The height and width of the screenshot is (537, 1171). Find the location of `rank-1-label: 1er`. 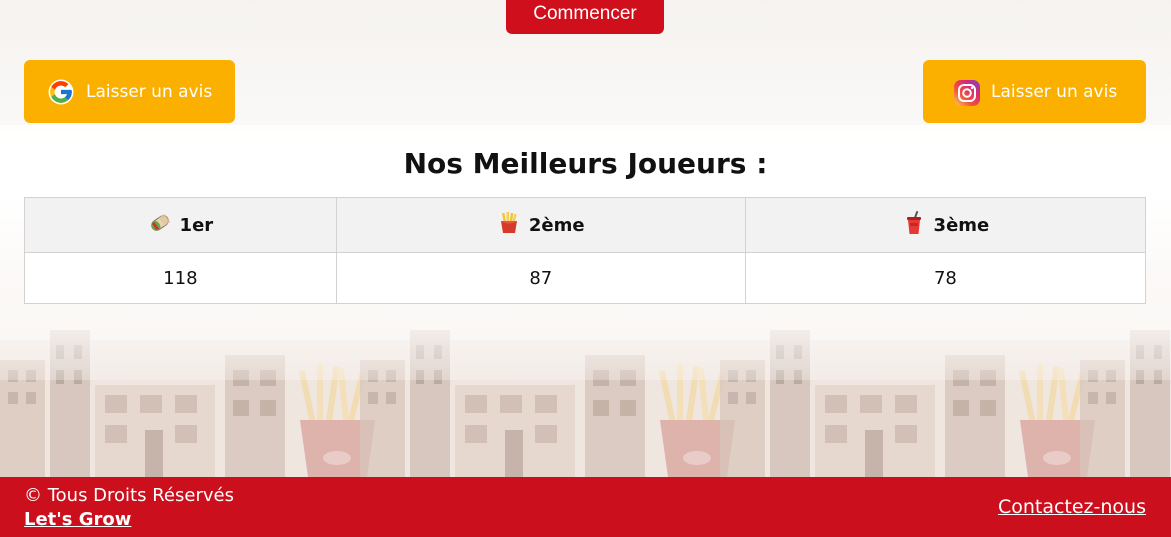

rank-1-label: 1er is located at coordinates (196, 225).